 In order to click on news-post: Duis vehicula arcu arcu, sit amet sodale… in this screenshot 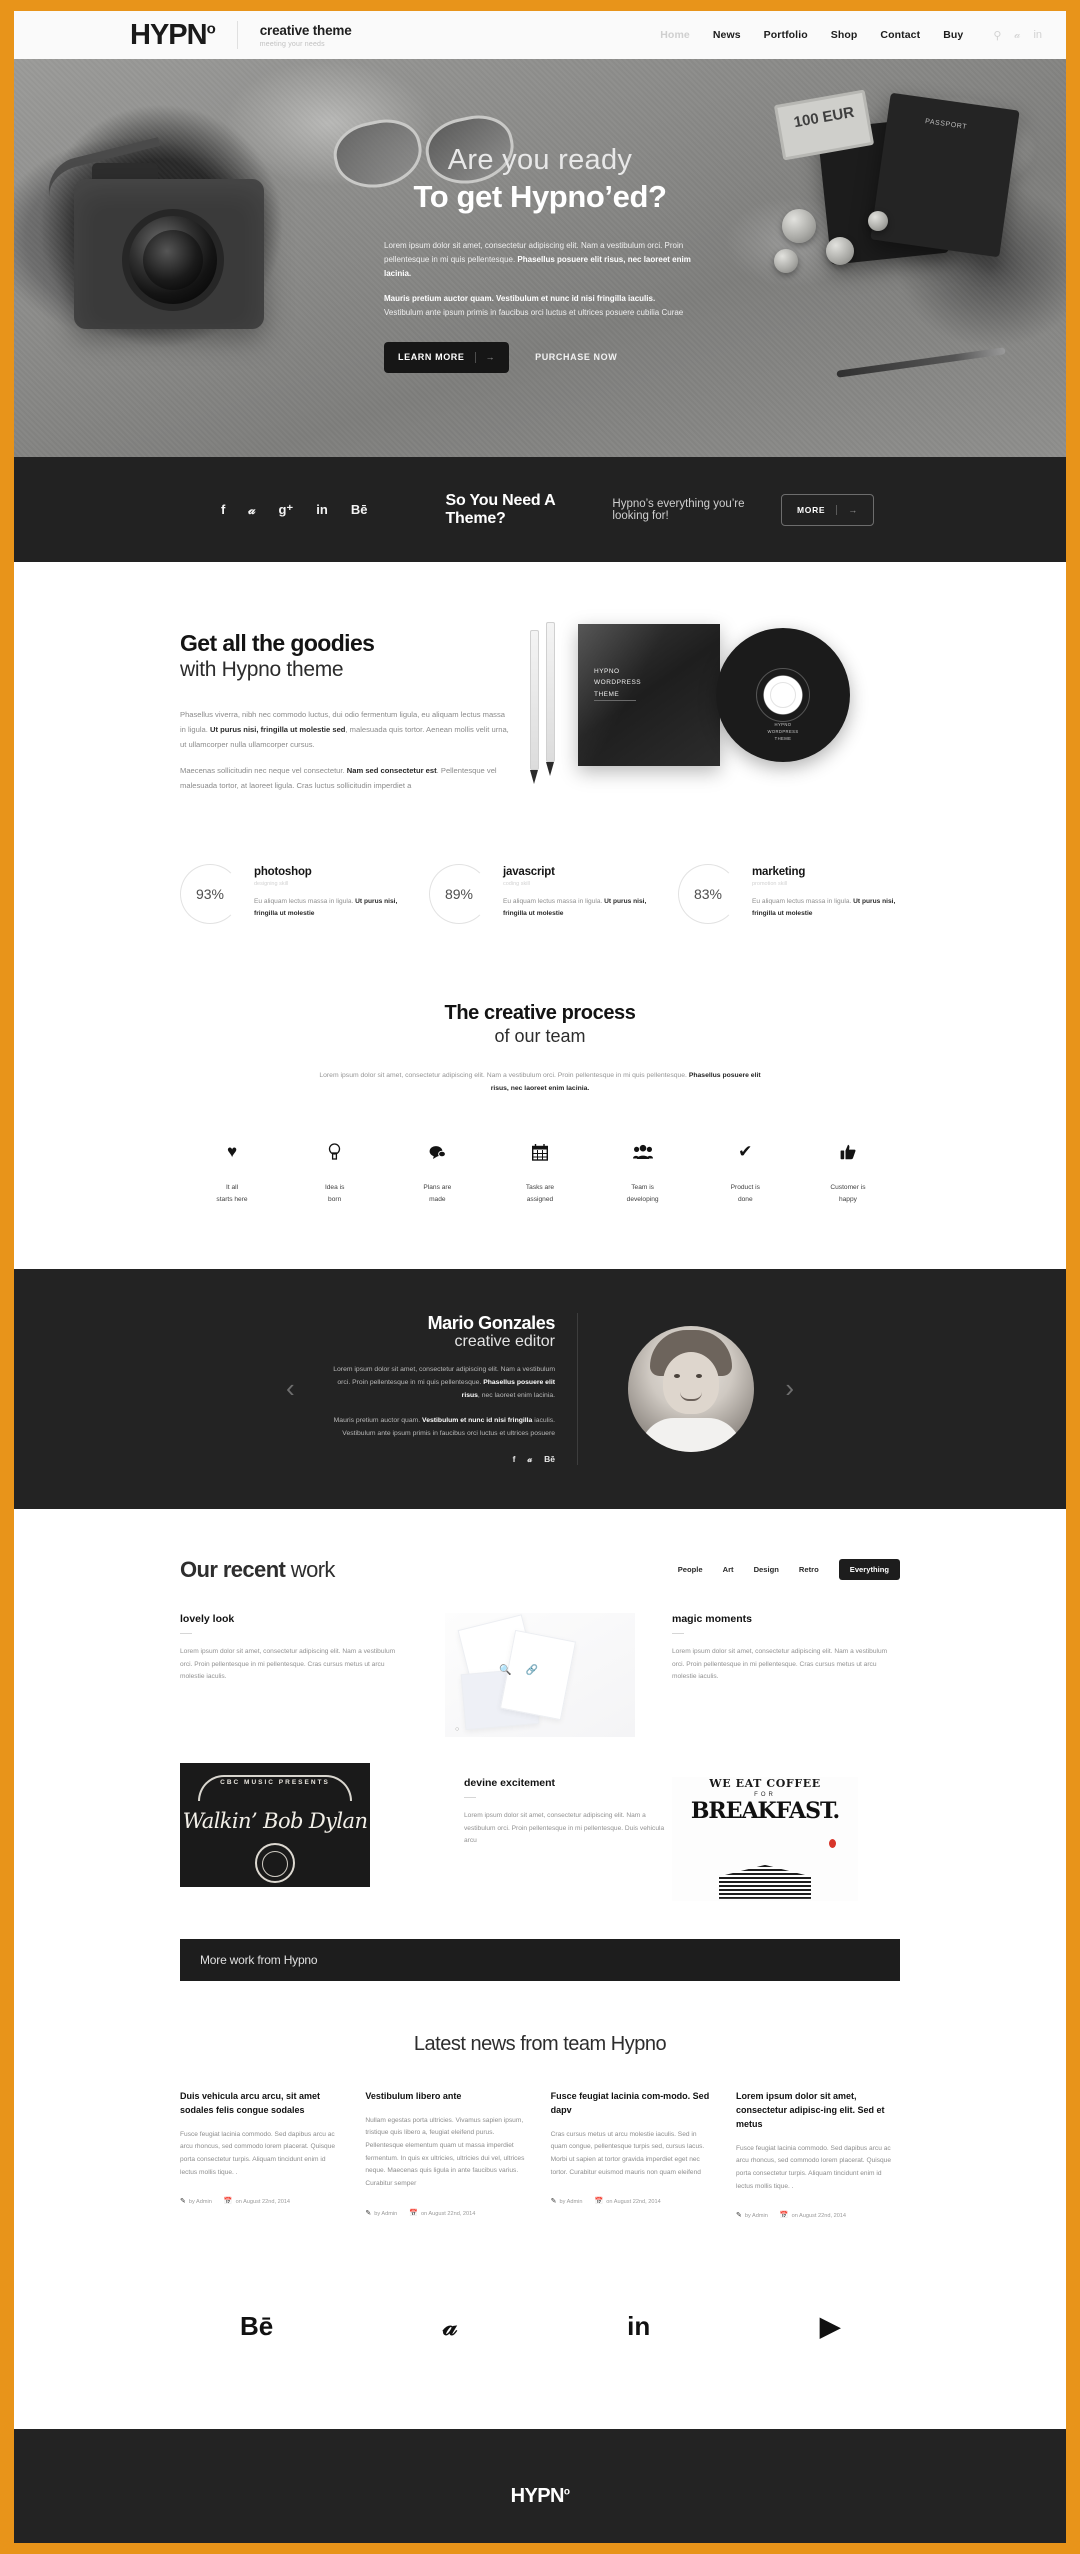, I will do `click(262, 2154)`.